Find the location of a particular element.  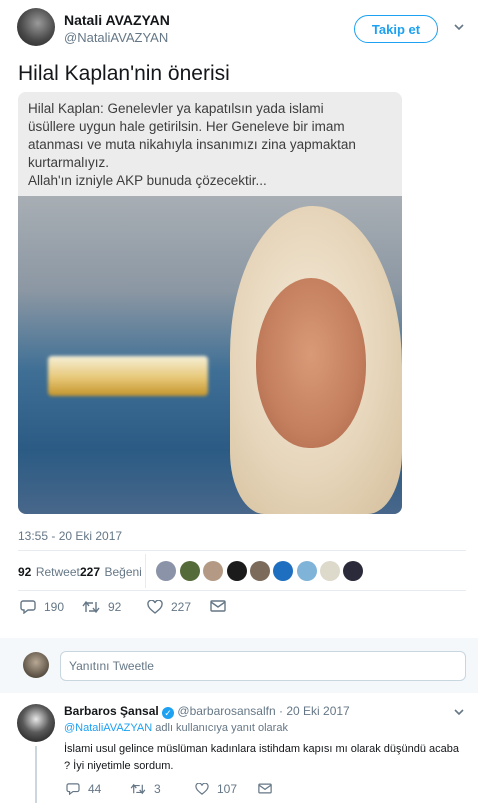

thread-line is located at coordinates (36, 774).